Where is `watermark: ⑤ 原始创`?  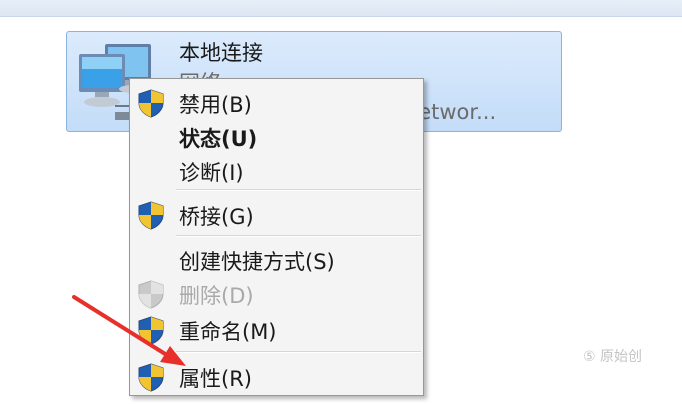
watermark: ⑤ 原始创 is located at coordinates (613, 357).